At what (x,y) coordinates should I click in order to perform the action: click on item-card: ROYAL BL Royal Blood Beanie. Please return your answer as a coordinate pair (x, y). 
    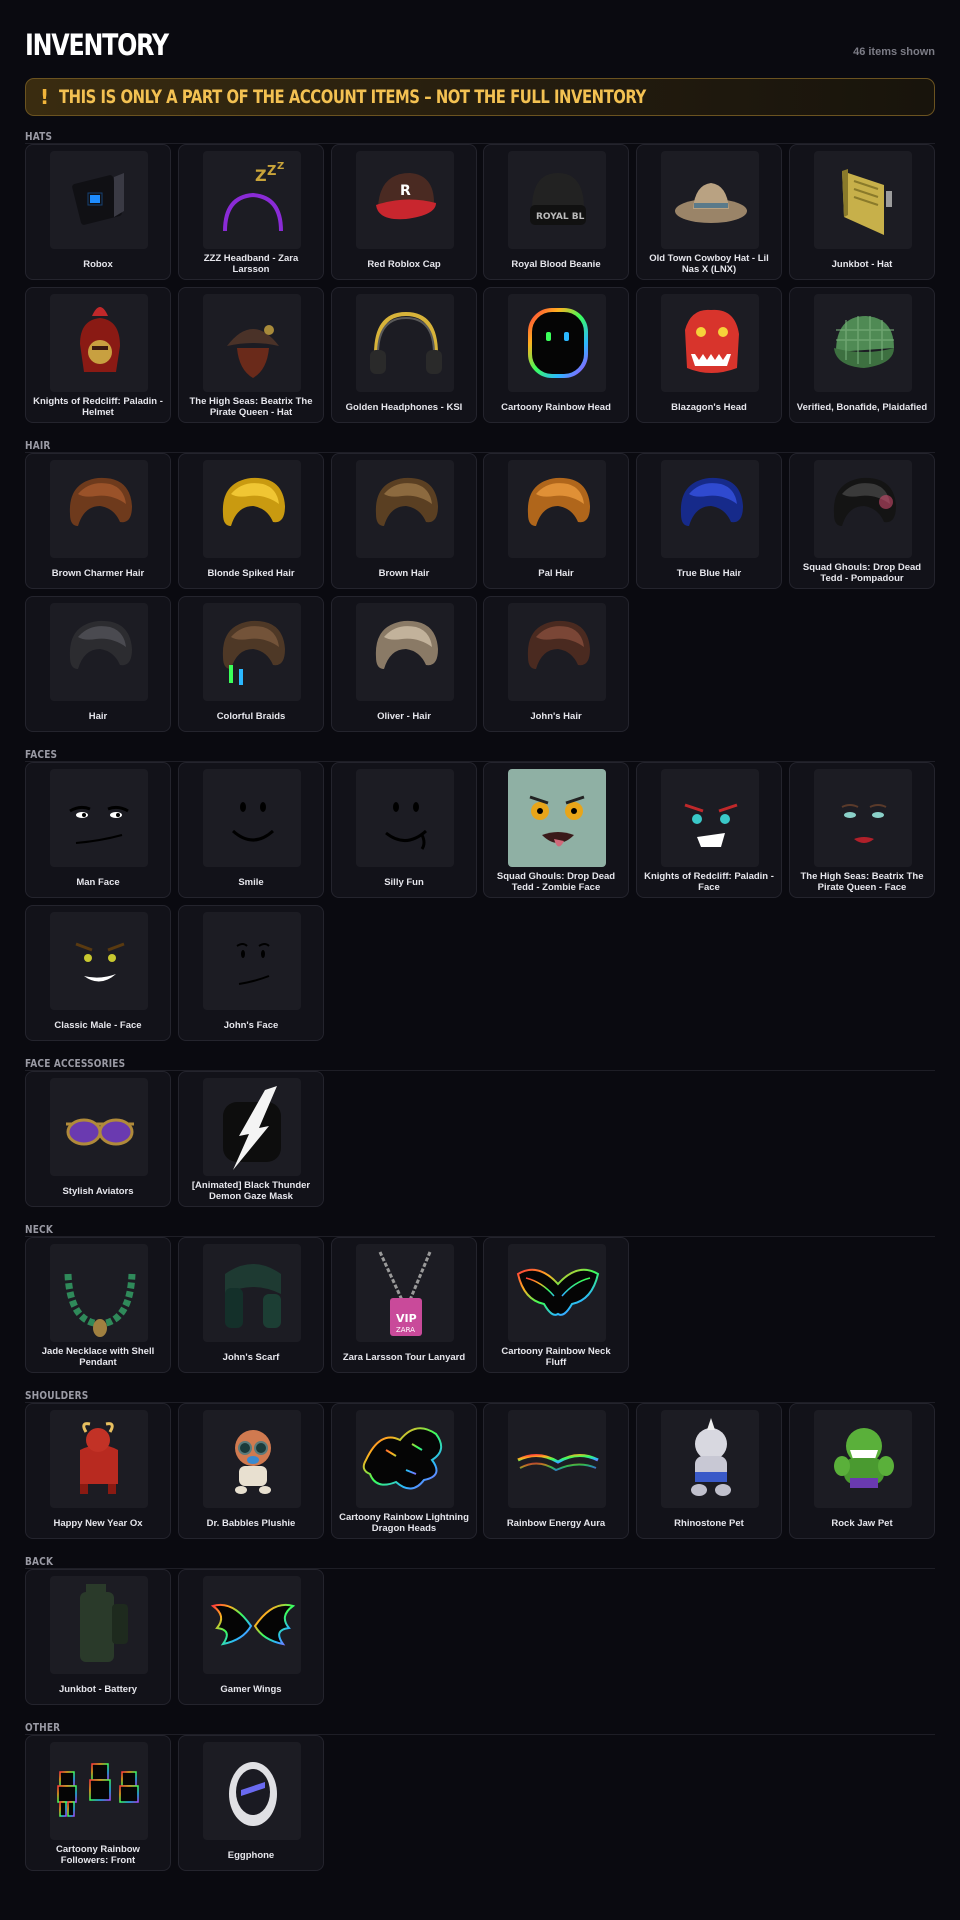
    Looking at the image, I should click on (556, 212).